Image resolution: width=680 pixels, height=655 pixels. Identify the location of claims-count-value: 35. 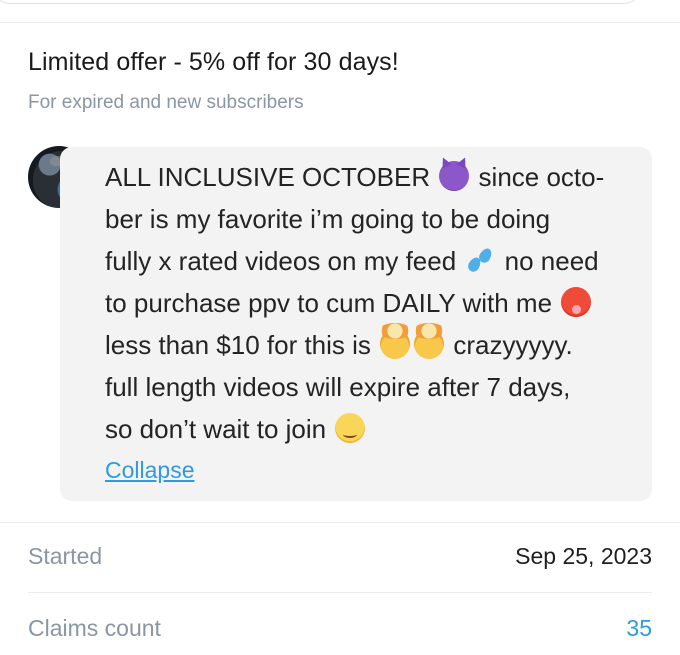
(639, 628).